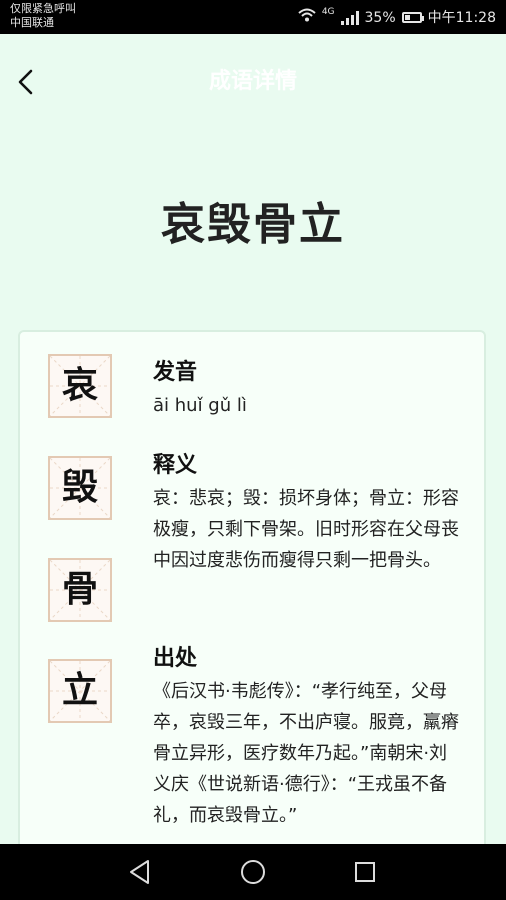 This screenshot has width=506, height=900. I want to click on char-glyph: 立, so click(79, 690).